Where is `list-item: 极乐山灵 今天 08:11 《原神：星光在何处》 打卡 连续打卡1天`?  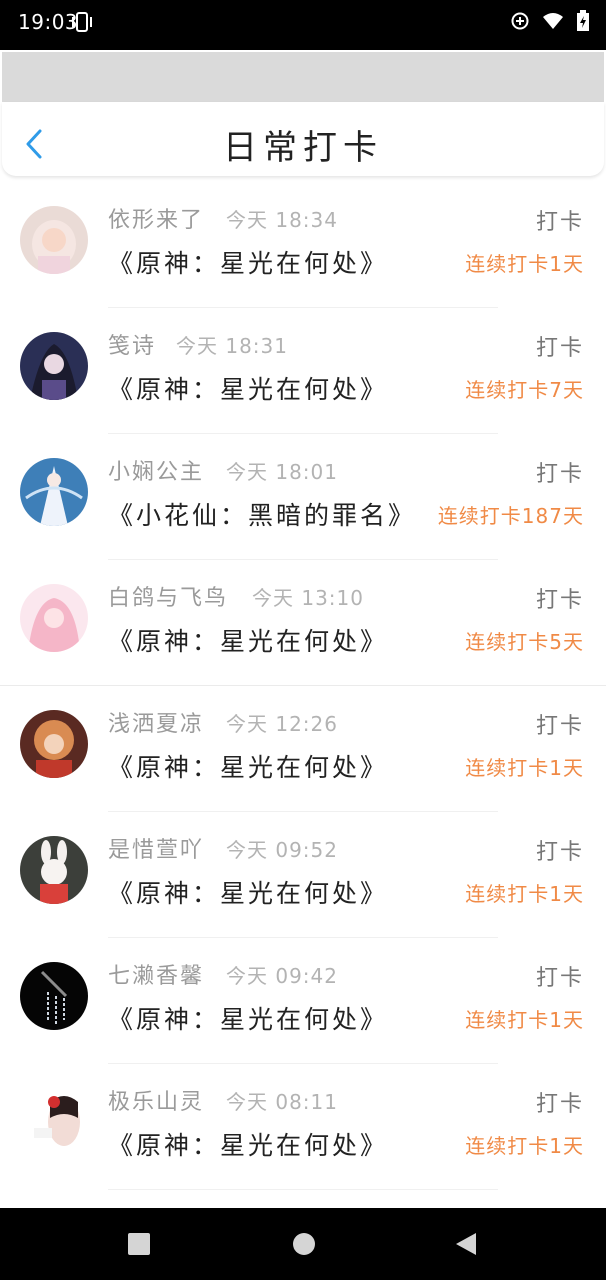 list-item: 极乐山灵 今天 08:11 《原神：星光在何处》 打卡 连续打卡1天 is located at coordinates (303, 1127).